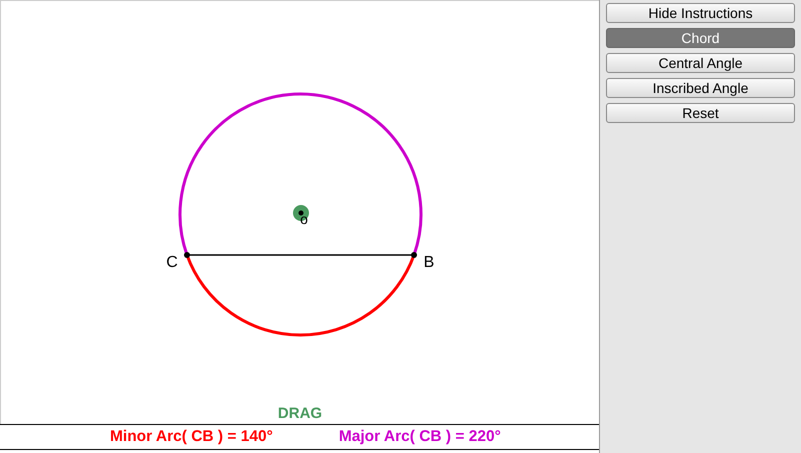 This screenshot has width=801, height=453. What do you see at coordinates (191, 437) in the screenshot?
I see `arc-measurement: Minor Arc( CB ) = 140°` at bounding box center [191, 437].